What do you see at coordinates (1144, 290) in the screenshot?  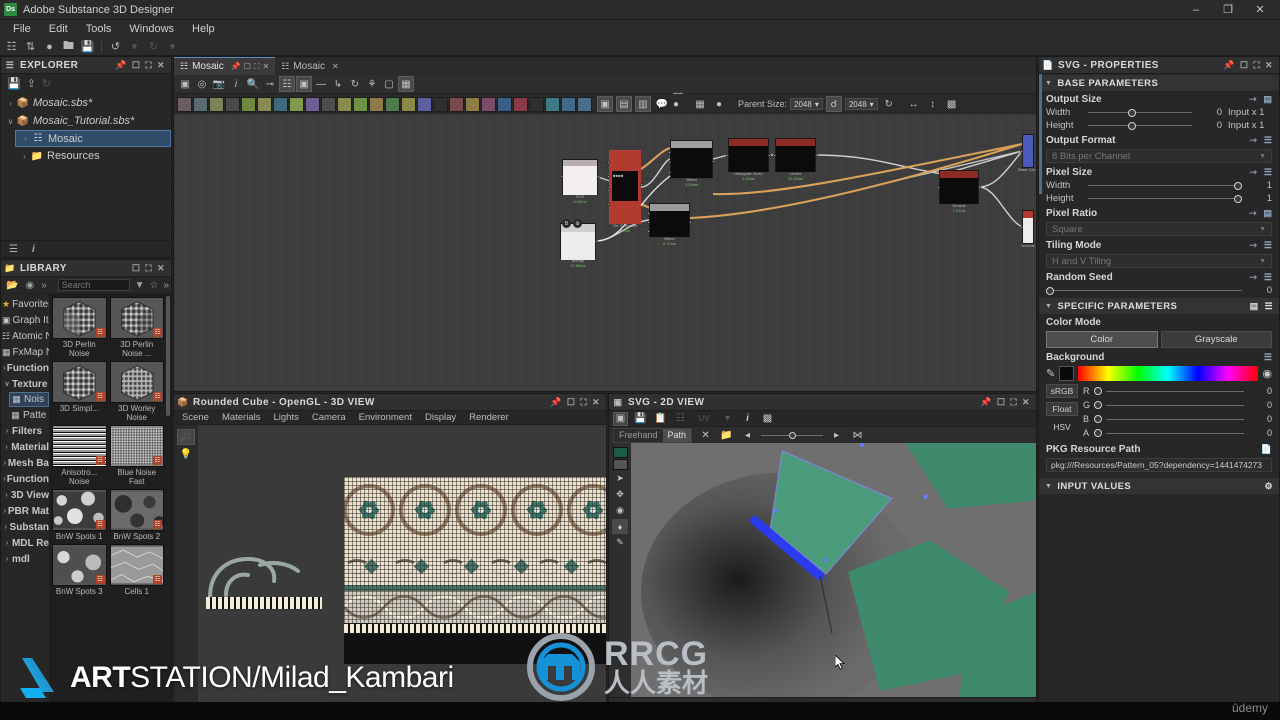 I see `random-seed-slider` at bounding box center [1144, 290].